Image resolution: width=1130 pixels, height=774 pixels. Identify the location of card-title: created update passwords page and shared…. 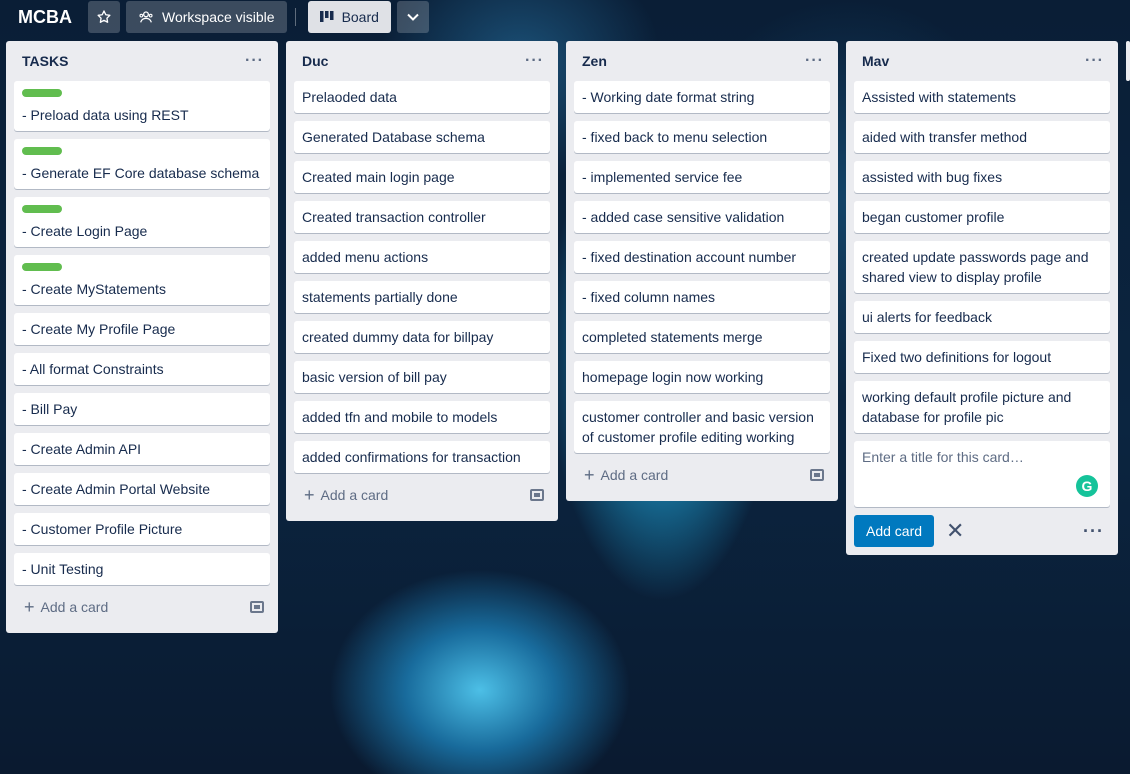
(975, 267).